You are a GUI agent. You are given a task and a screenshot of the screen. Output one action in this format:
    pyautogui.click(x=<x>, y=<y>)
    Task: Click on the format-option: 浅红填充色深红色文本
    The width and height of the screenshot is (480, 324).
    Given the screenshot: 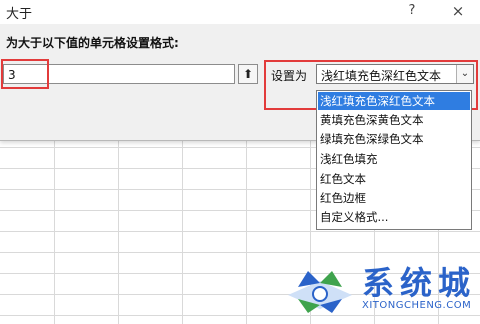 What is the action you would take?
    pyautogui.click(x=394, y=101)
    